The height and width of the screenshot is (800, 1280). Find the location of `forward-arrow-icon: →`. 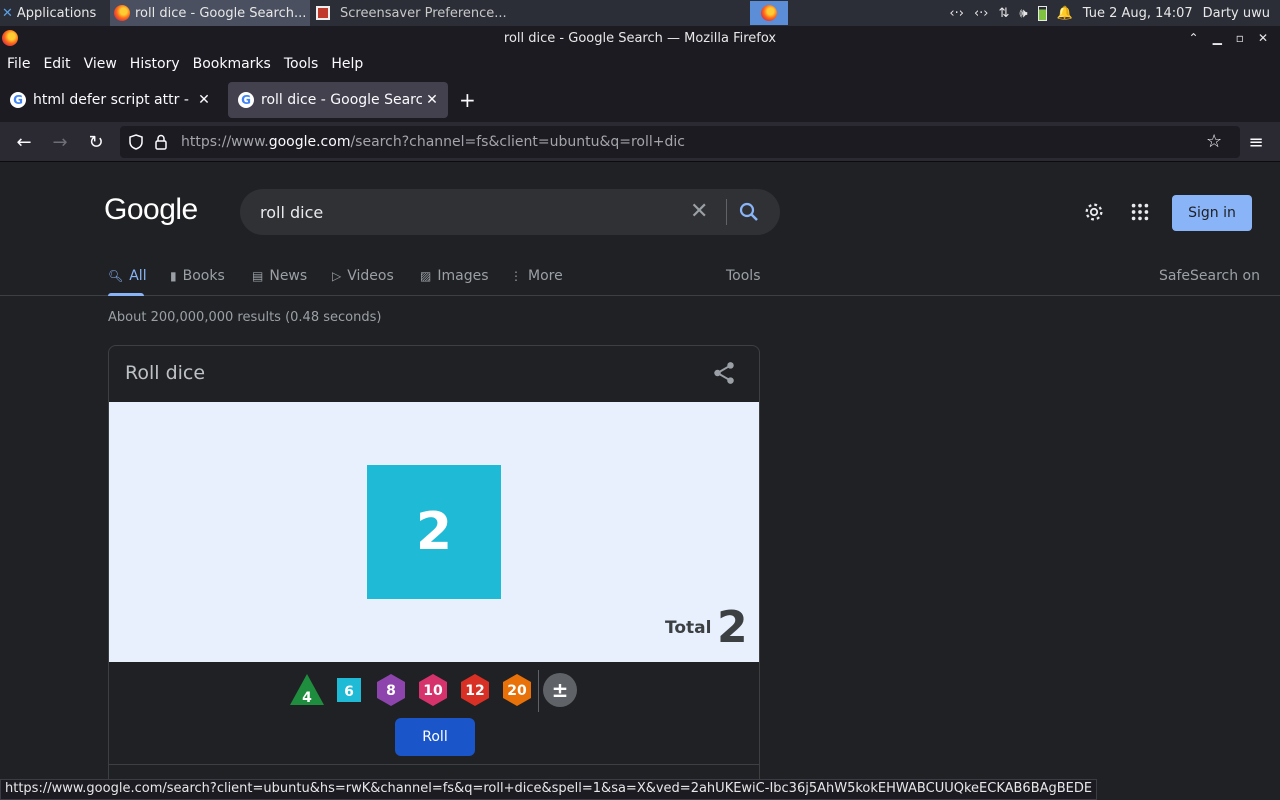

forward-arrow-icon: → is located at coordinates (60, 142).